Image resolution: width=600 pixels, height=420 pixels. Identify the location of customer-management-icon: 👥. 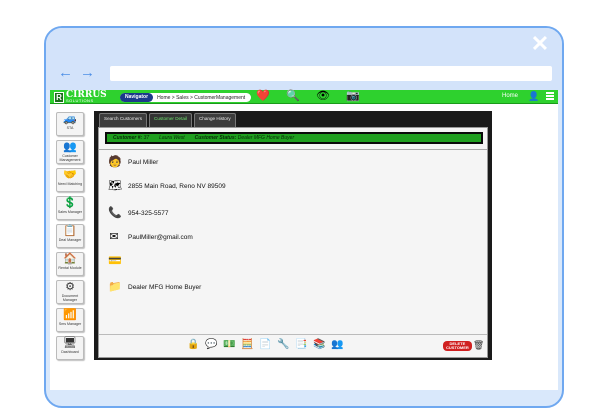
(70, 147).